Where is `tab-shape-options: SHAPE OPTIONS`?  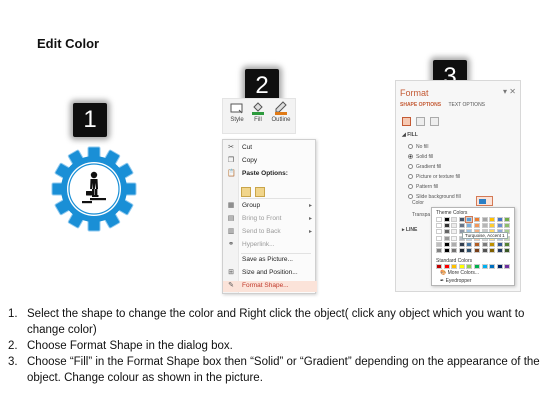
tab-shape-options: SHAPE OPTIONS is located at coordinates (420, 105).